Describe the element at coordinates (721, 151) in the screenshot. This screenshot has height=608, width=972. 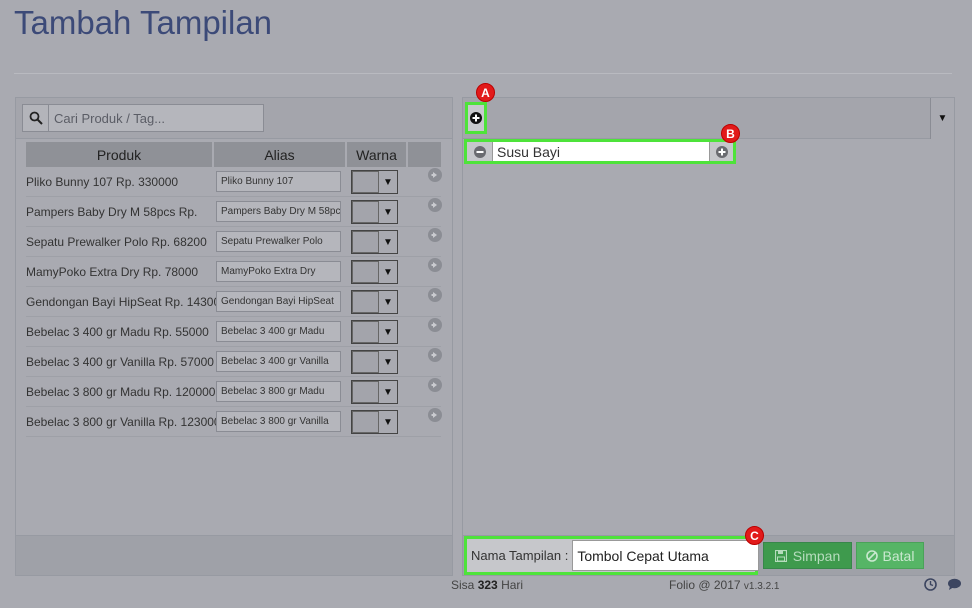
I see `add-subtag-button` at that location.